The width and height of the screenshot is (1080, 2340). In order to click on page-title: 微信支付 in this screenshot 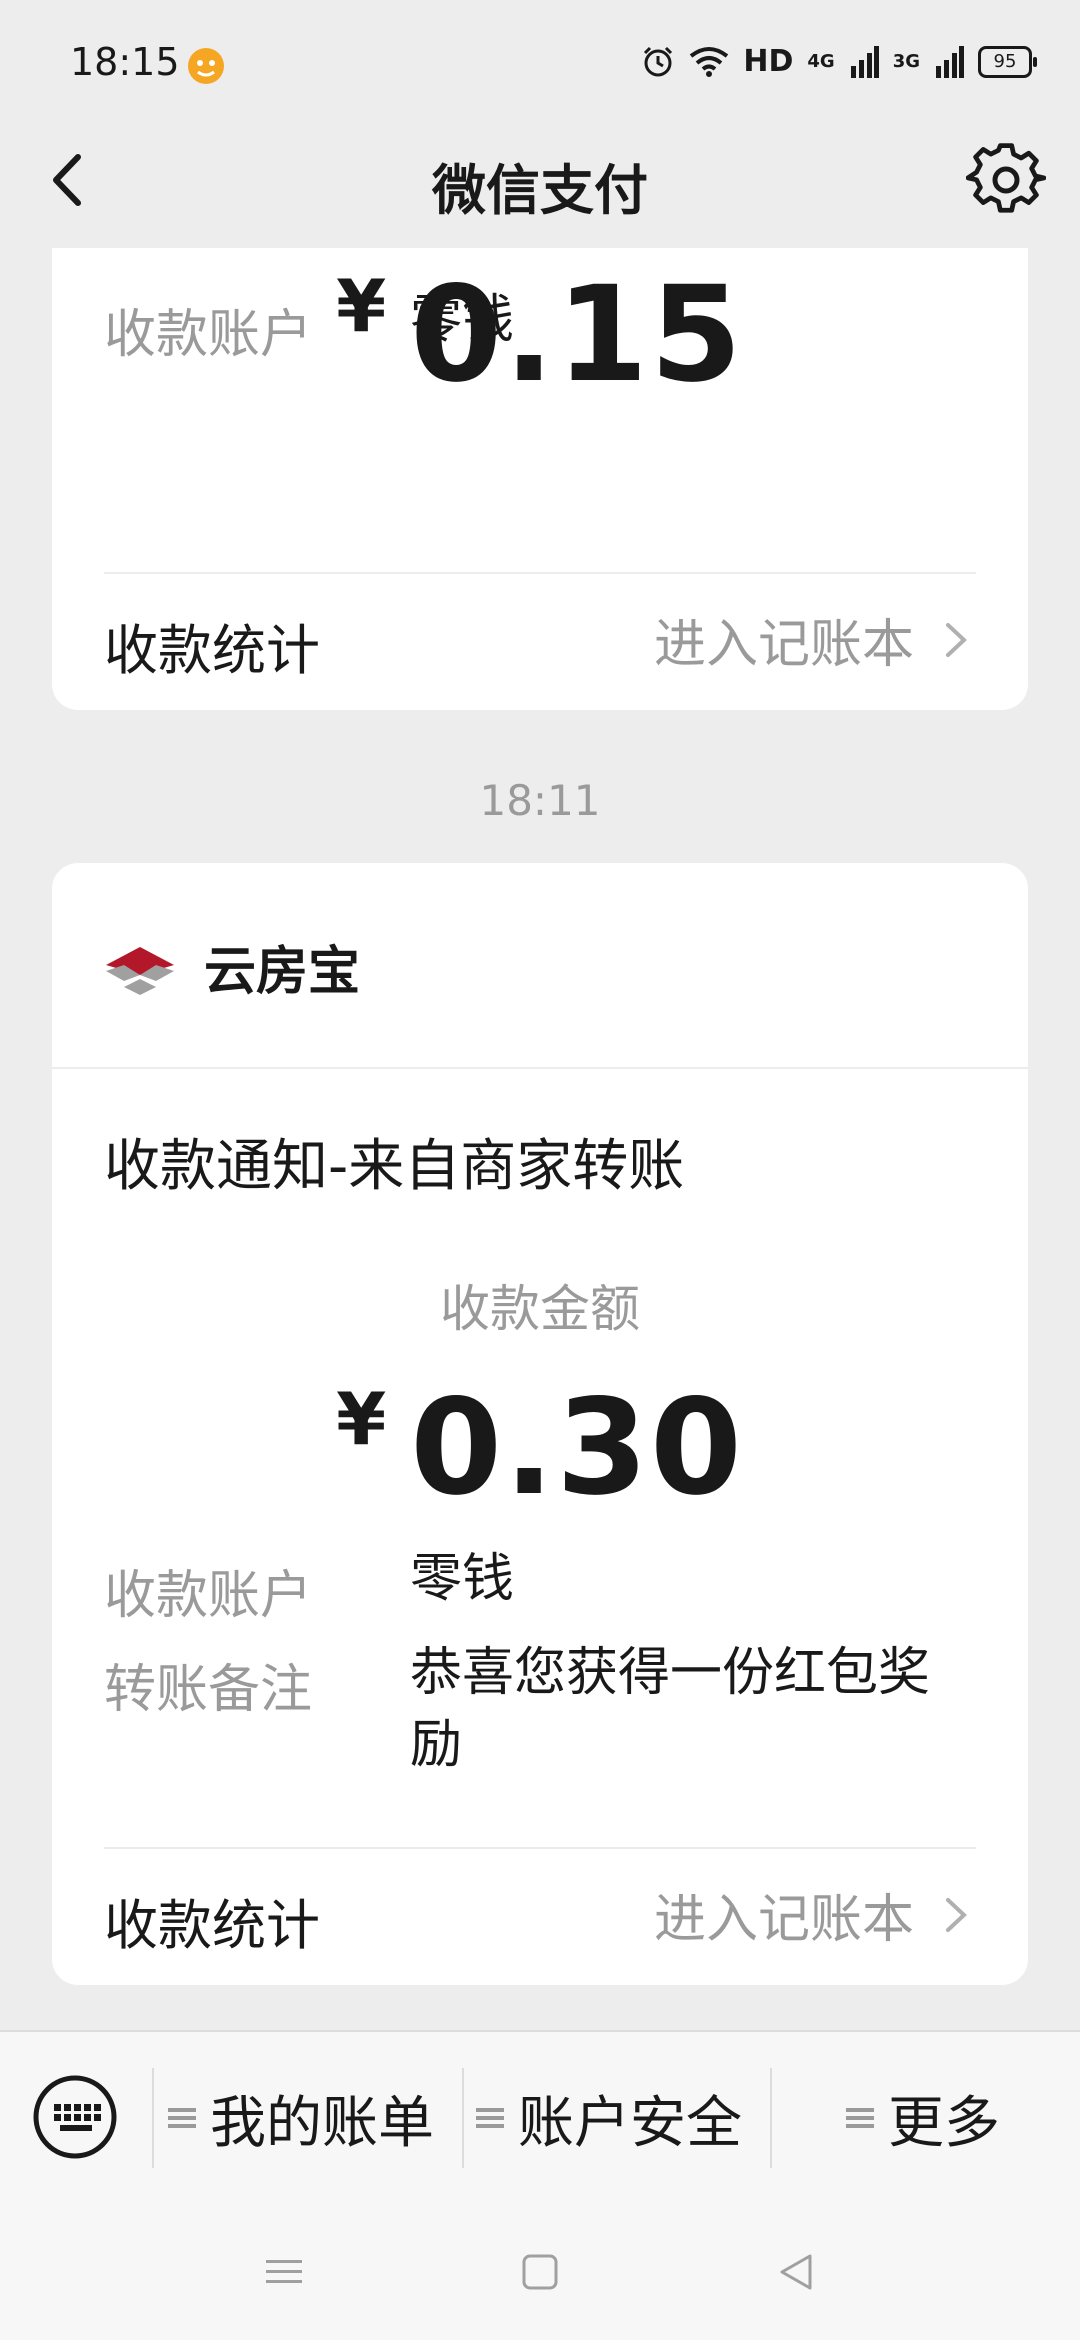, I will do `click(540, 190)`.